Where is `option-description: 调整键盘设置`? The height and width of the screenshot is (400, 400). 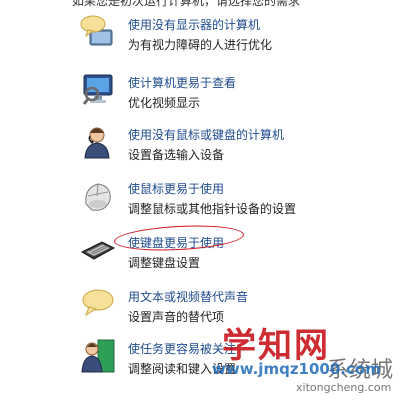
option-description: 调整键盘设置 is located at coordinates (164, 263).